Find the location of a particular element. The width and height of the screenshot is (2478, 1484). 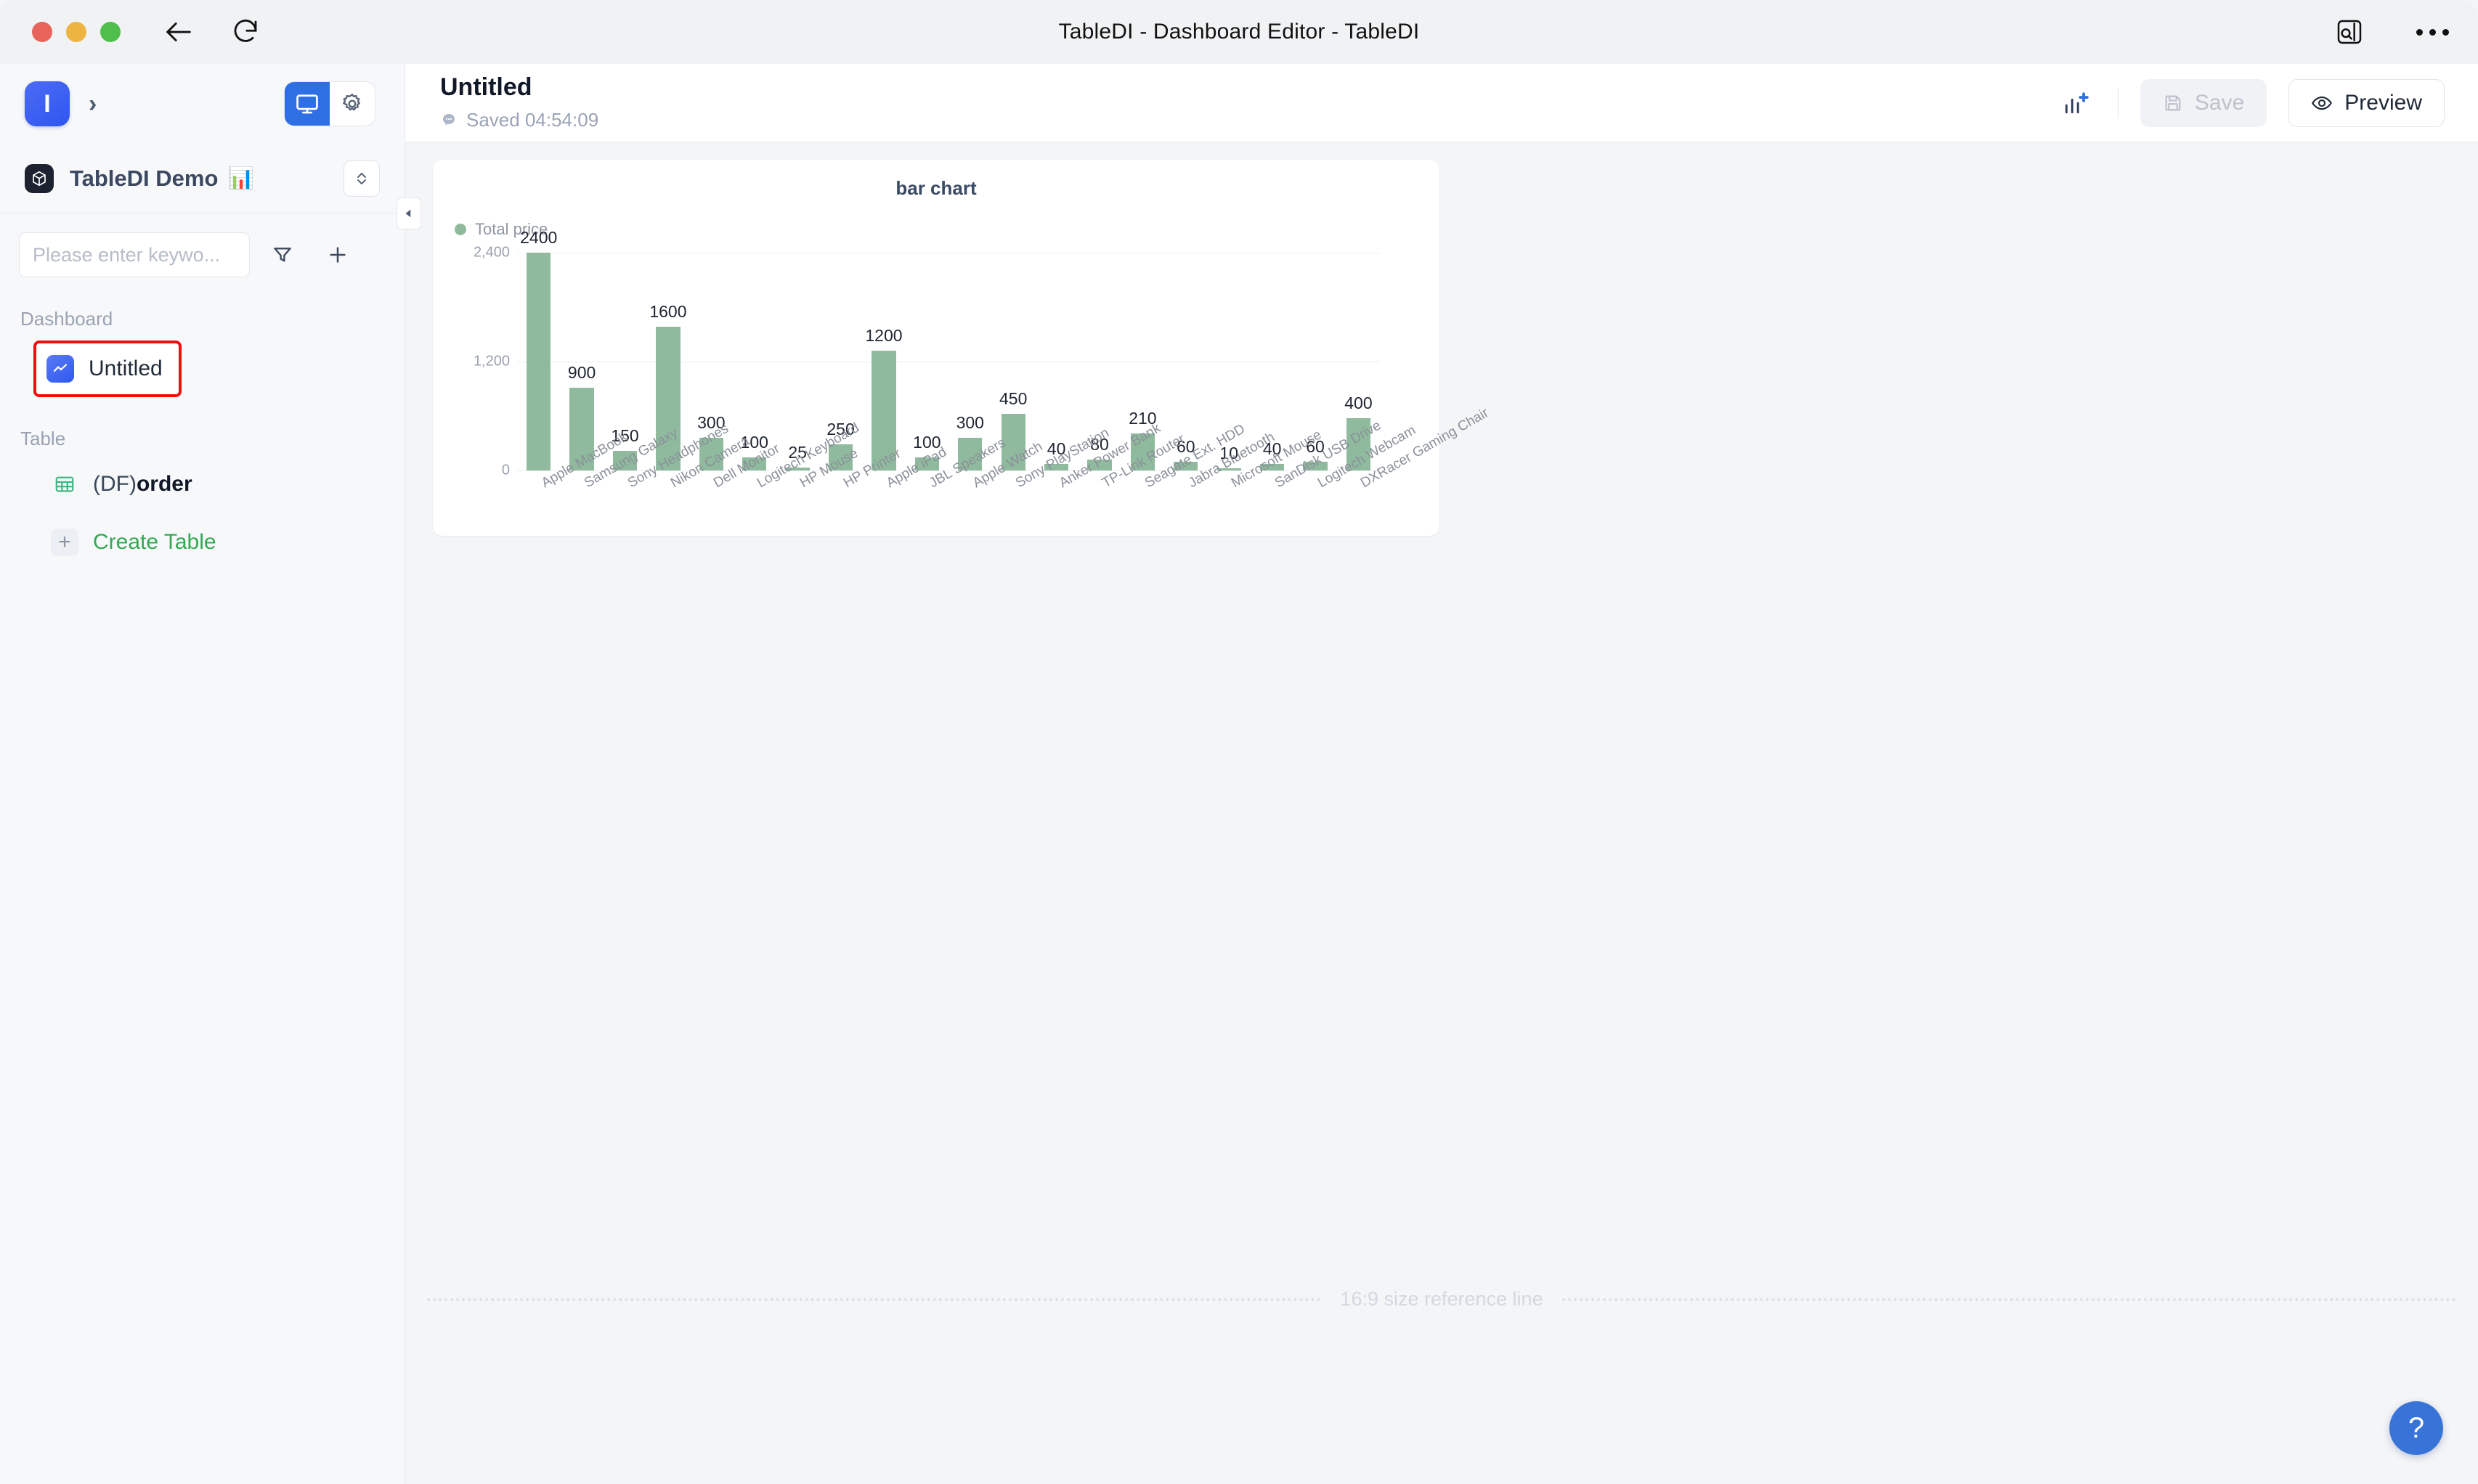

reference-dash-left is located at coordinates (874, 1299).